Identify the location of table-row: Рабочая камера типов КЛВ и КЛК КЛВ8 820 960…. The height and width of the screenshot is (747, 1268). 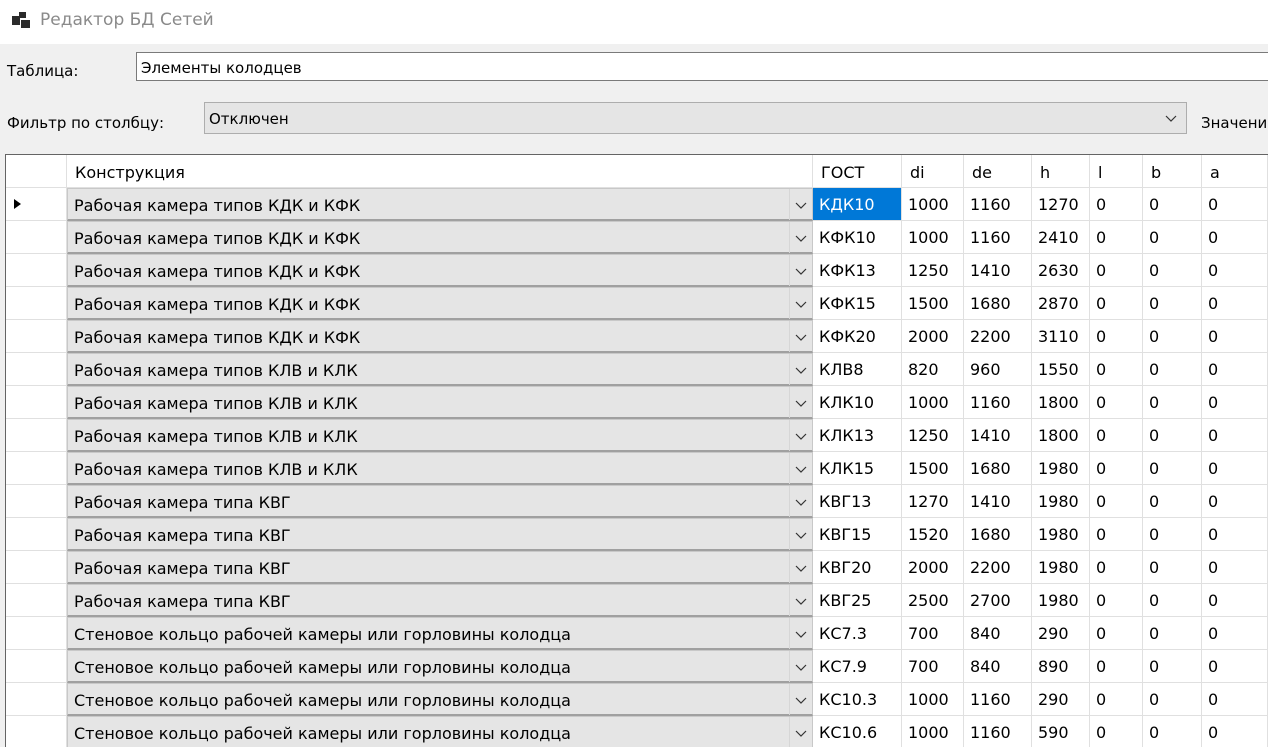
(637, 369).